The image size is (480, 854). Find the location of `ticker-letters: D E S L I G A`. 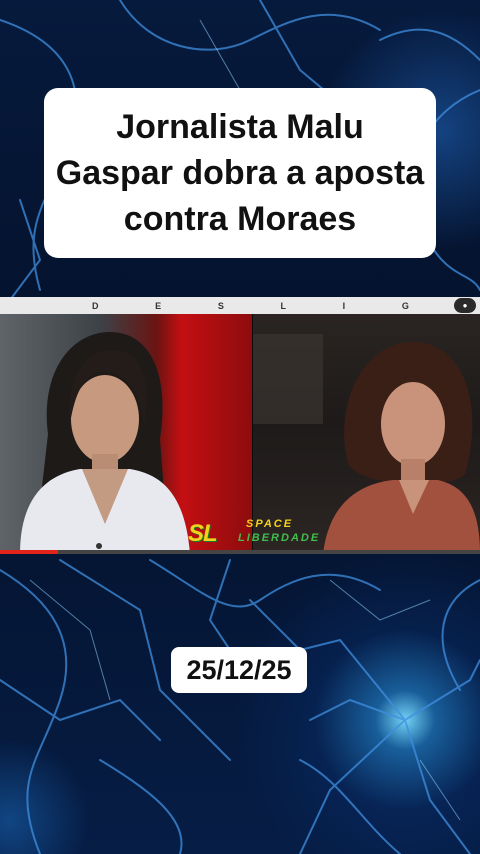

ticker-letters: D E S L I G A is located at coordinates (282, 306).